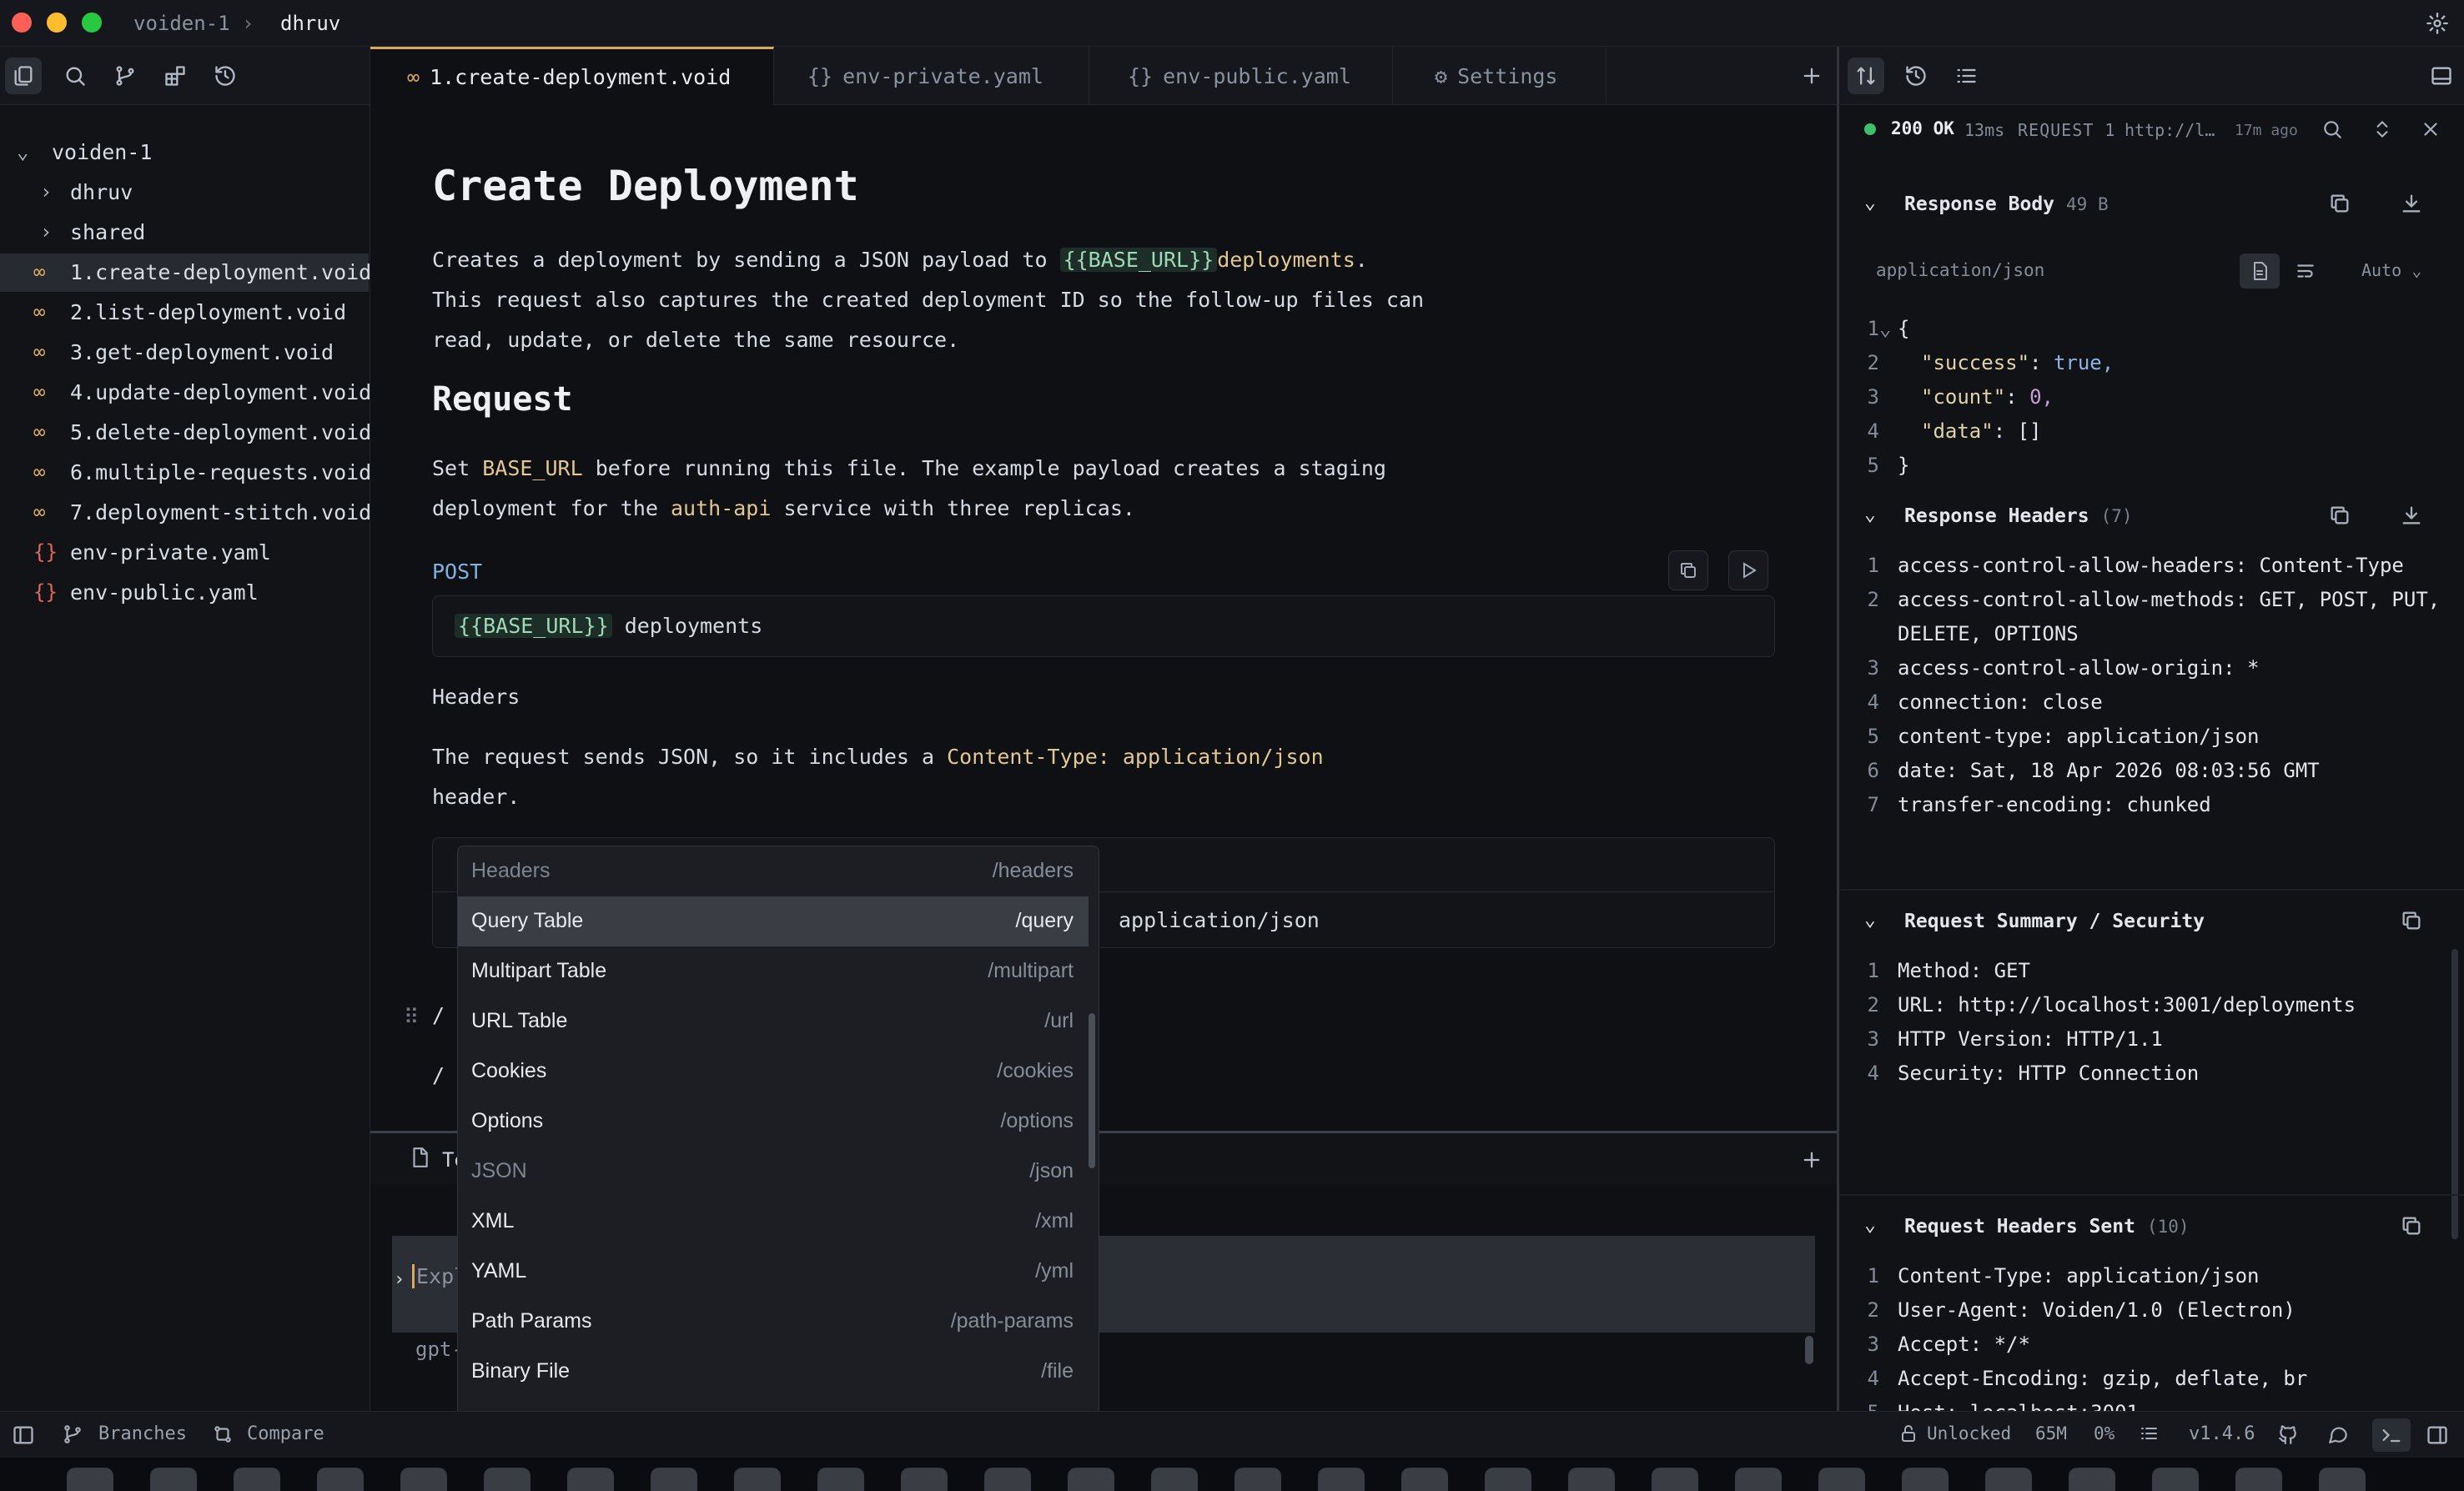 Image resolution: width=2464 pixels, height=1491 pixels. Describe the element at coordinates (181, 24) in the screenshot. I see `breadcrumb-workspace: voiden-1` at that location.